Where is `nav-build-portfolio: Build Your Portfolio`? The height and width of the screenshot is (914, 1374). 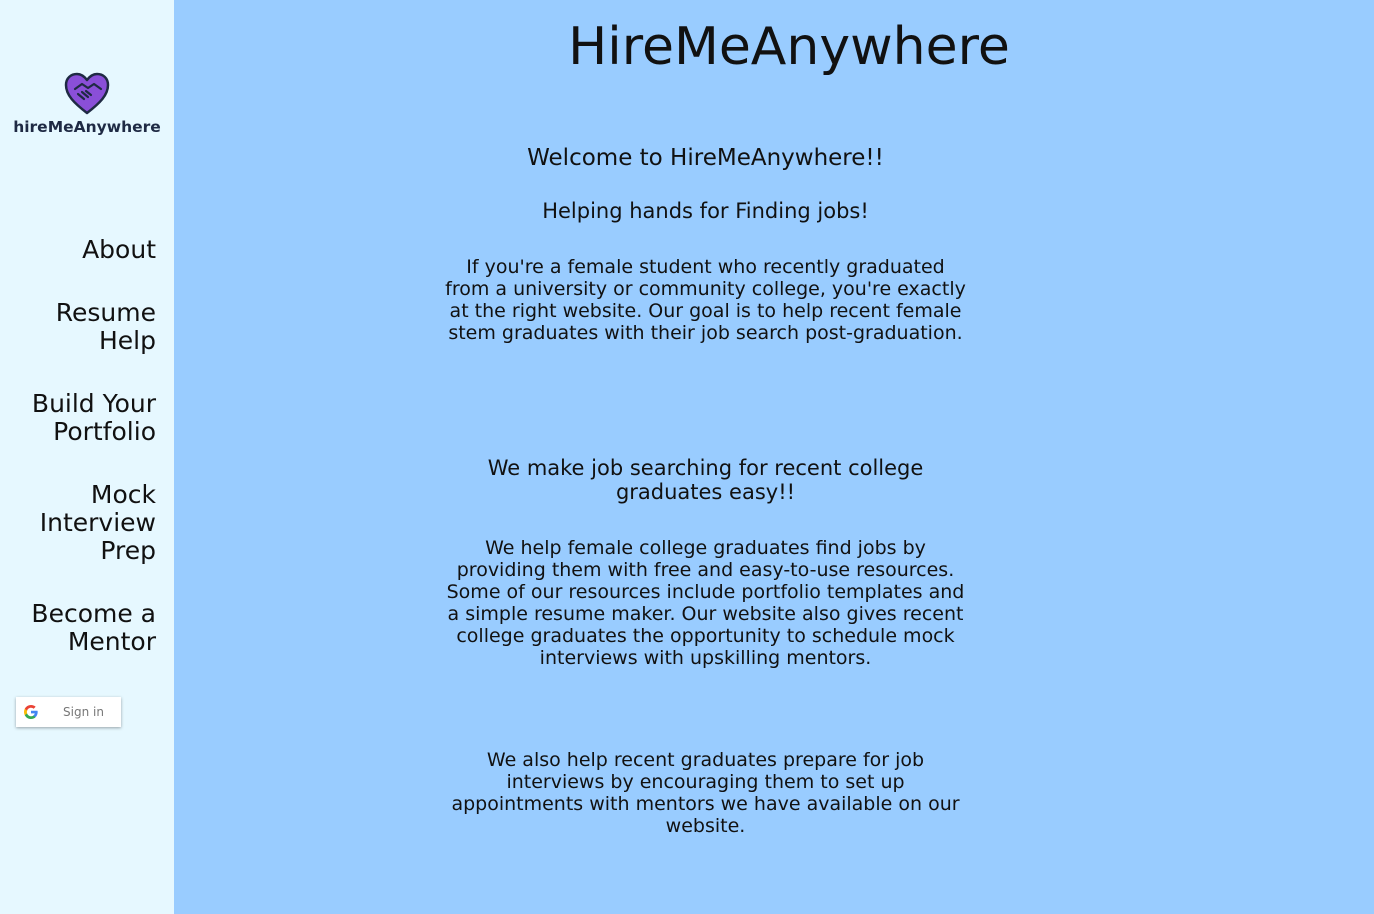
nav-build-portfolio: Build Your Portfolio is located at coordinates (78, 418).